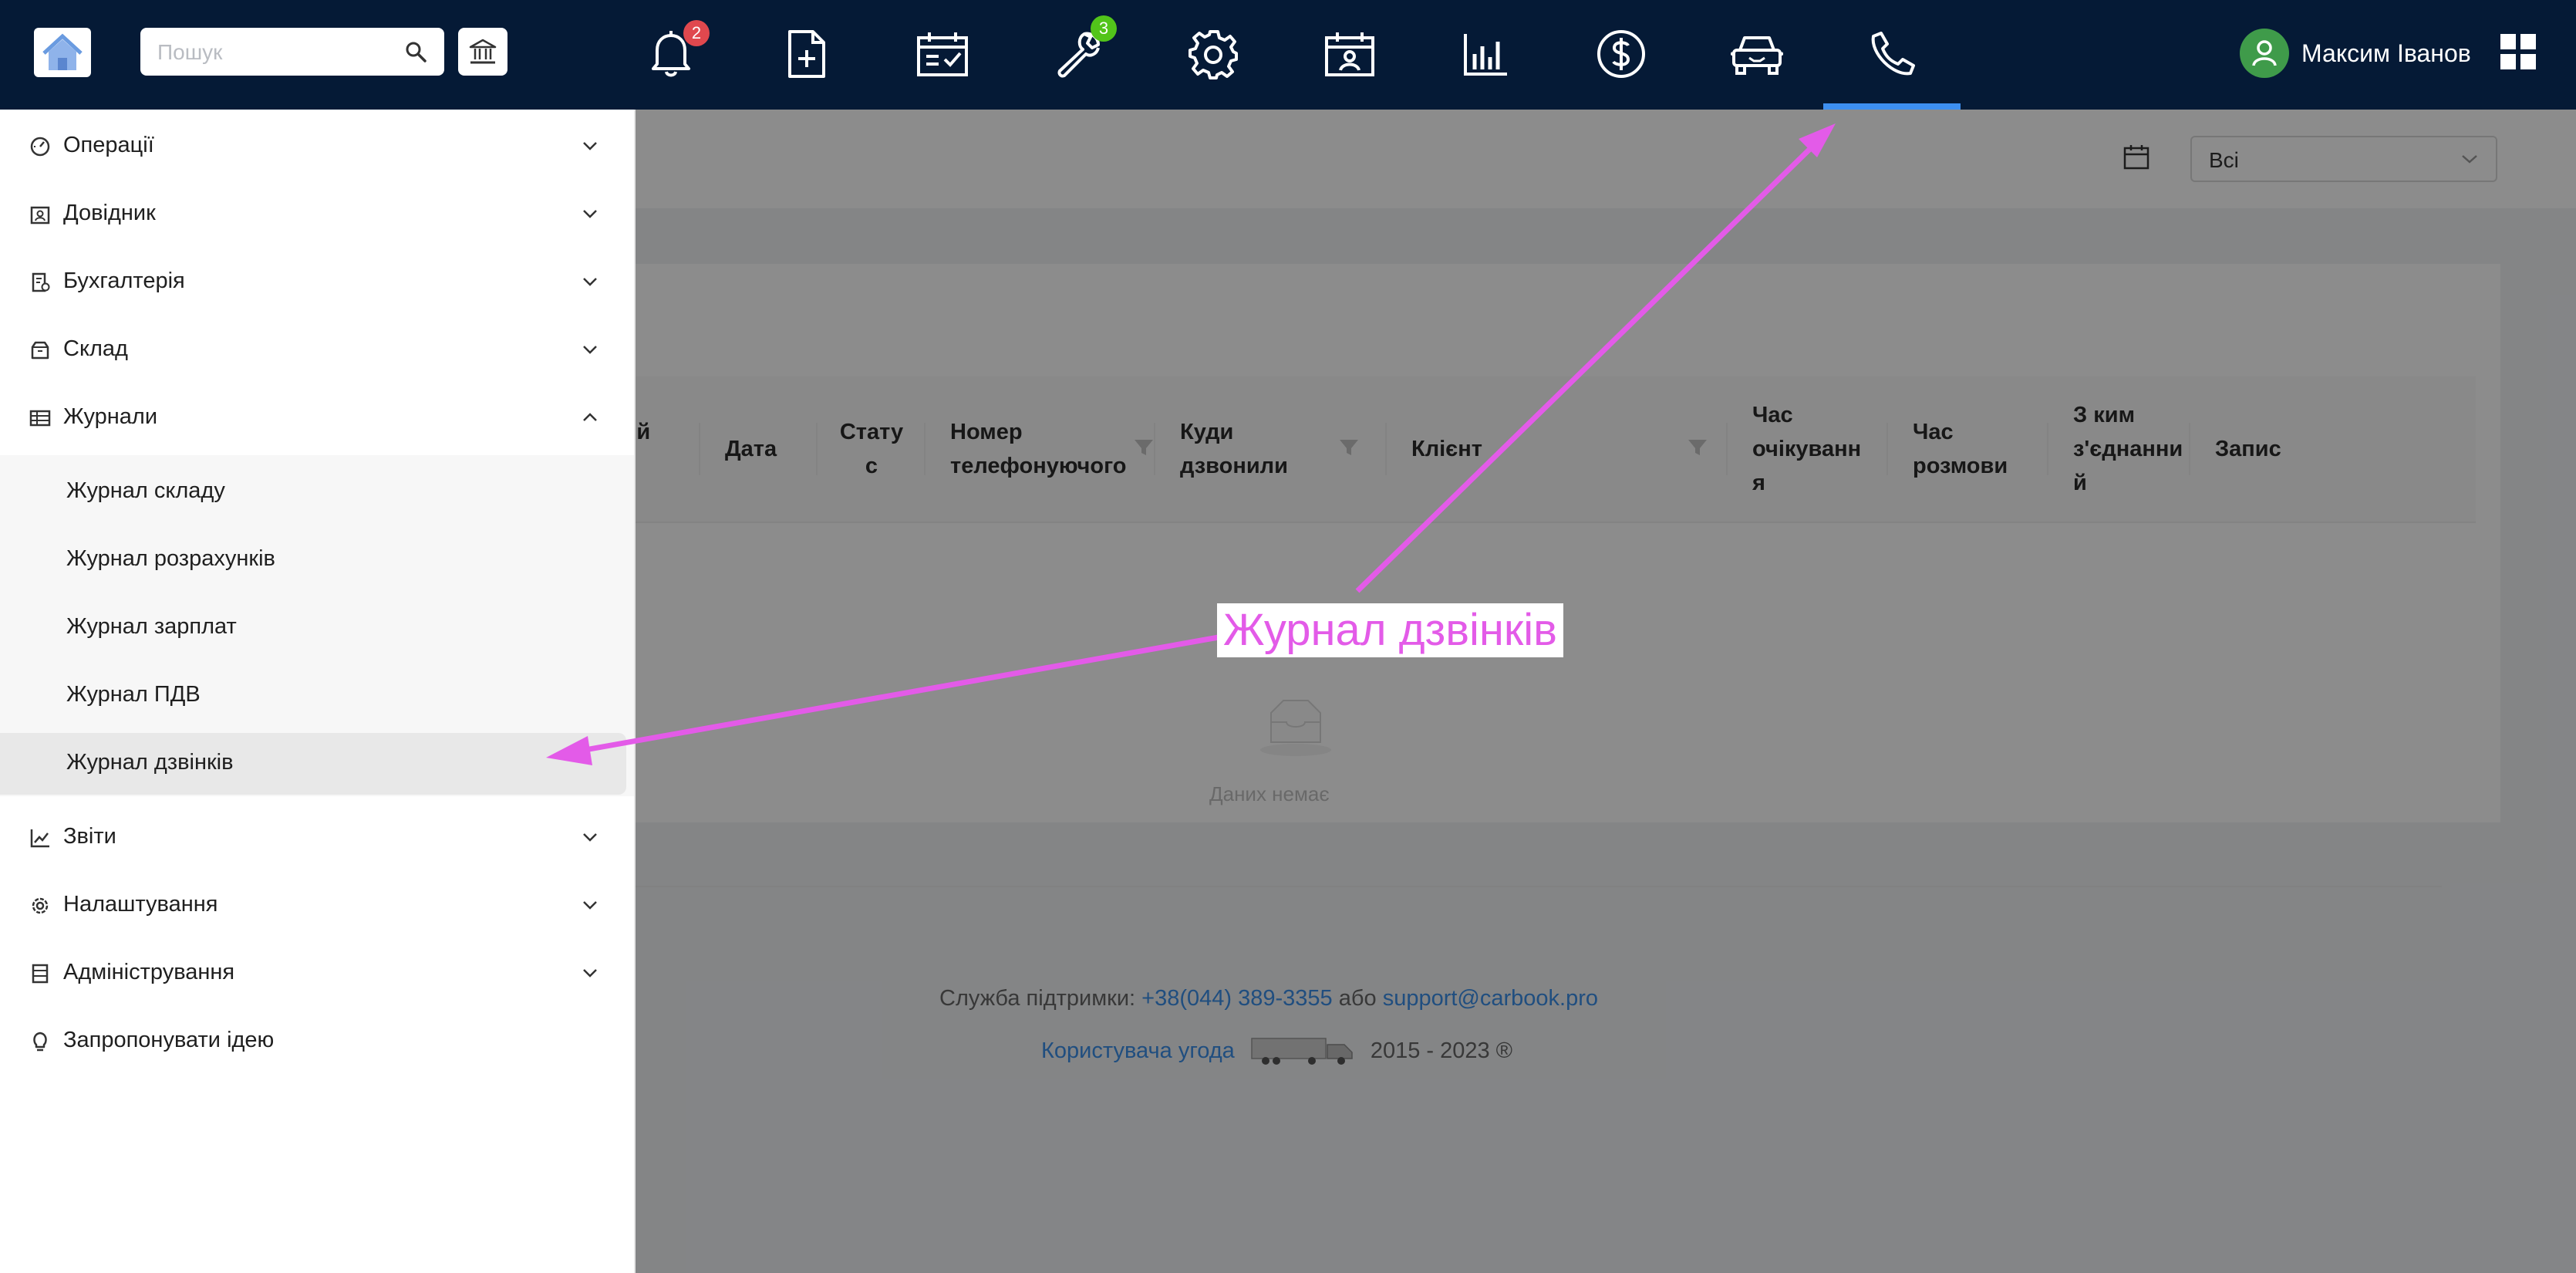  What do you see at coordinates (672, 54) in the screenshot?
I see `notifications-button: 2` at bounding box center [672, 54].